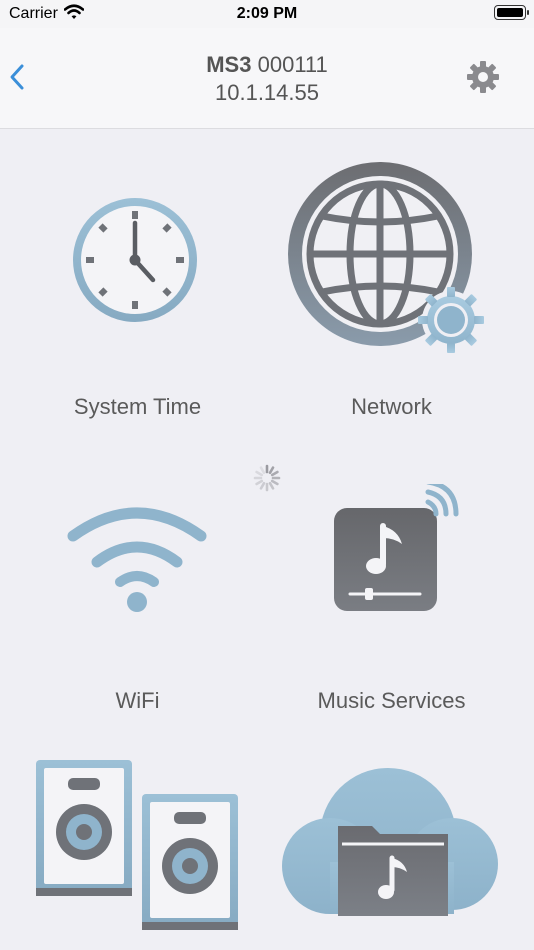  Describe the element at coordinates (229, 64) in the screenshot. I see `device-model: MS3` at that location.